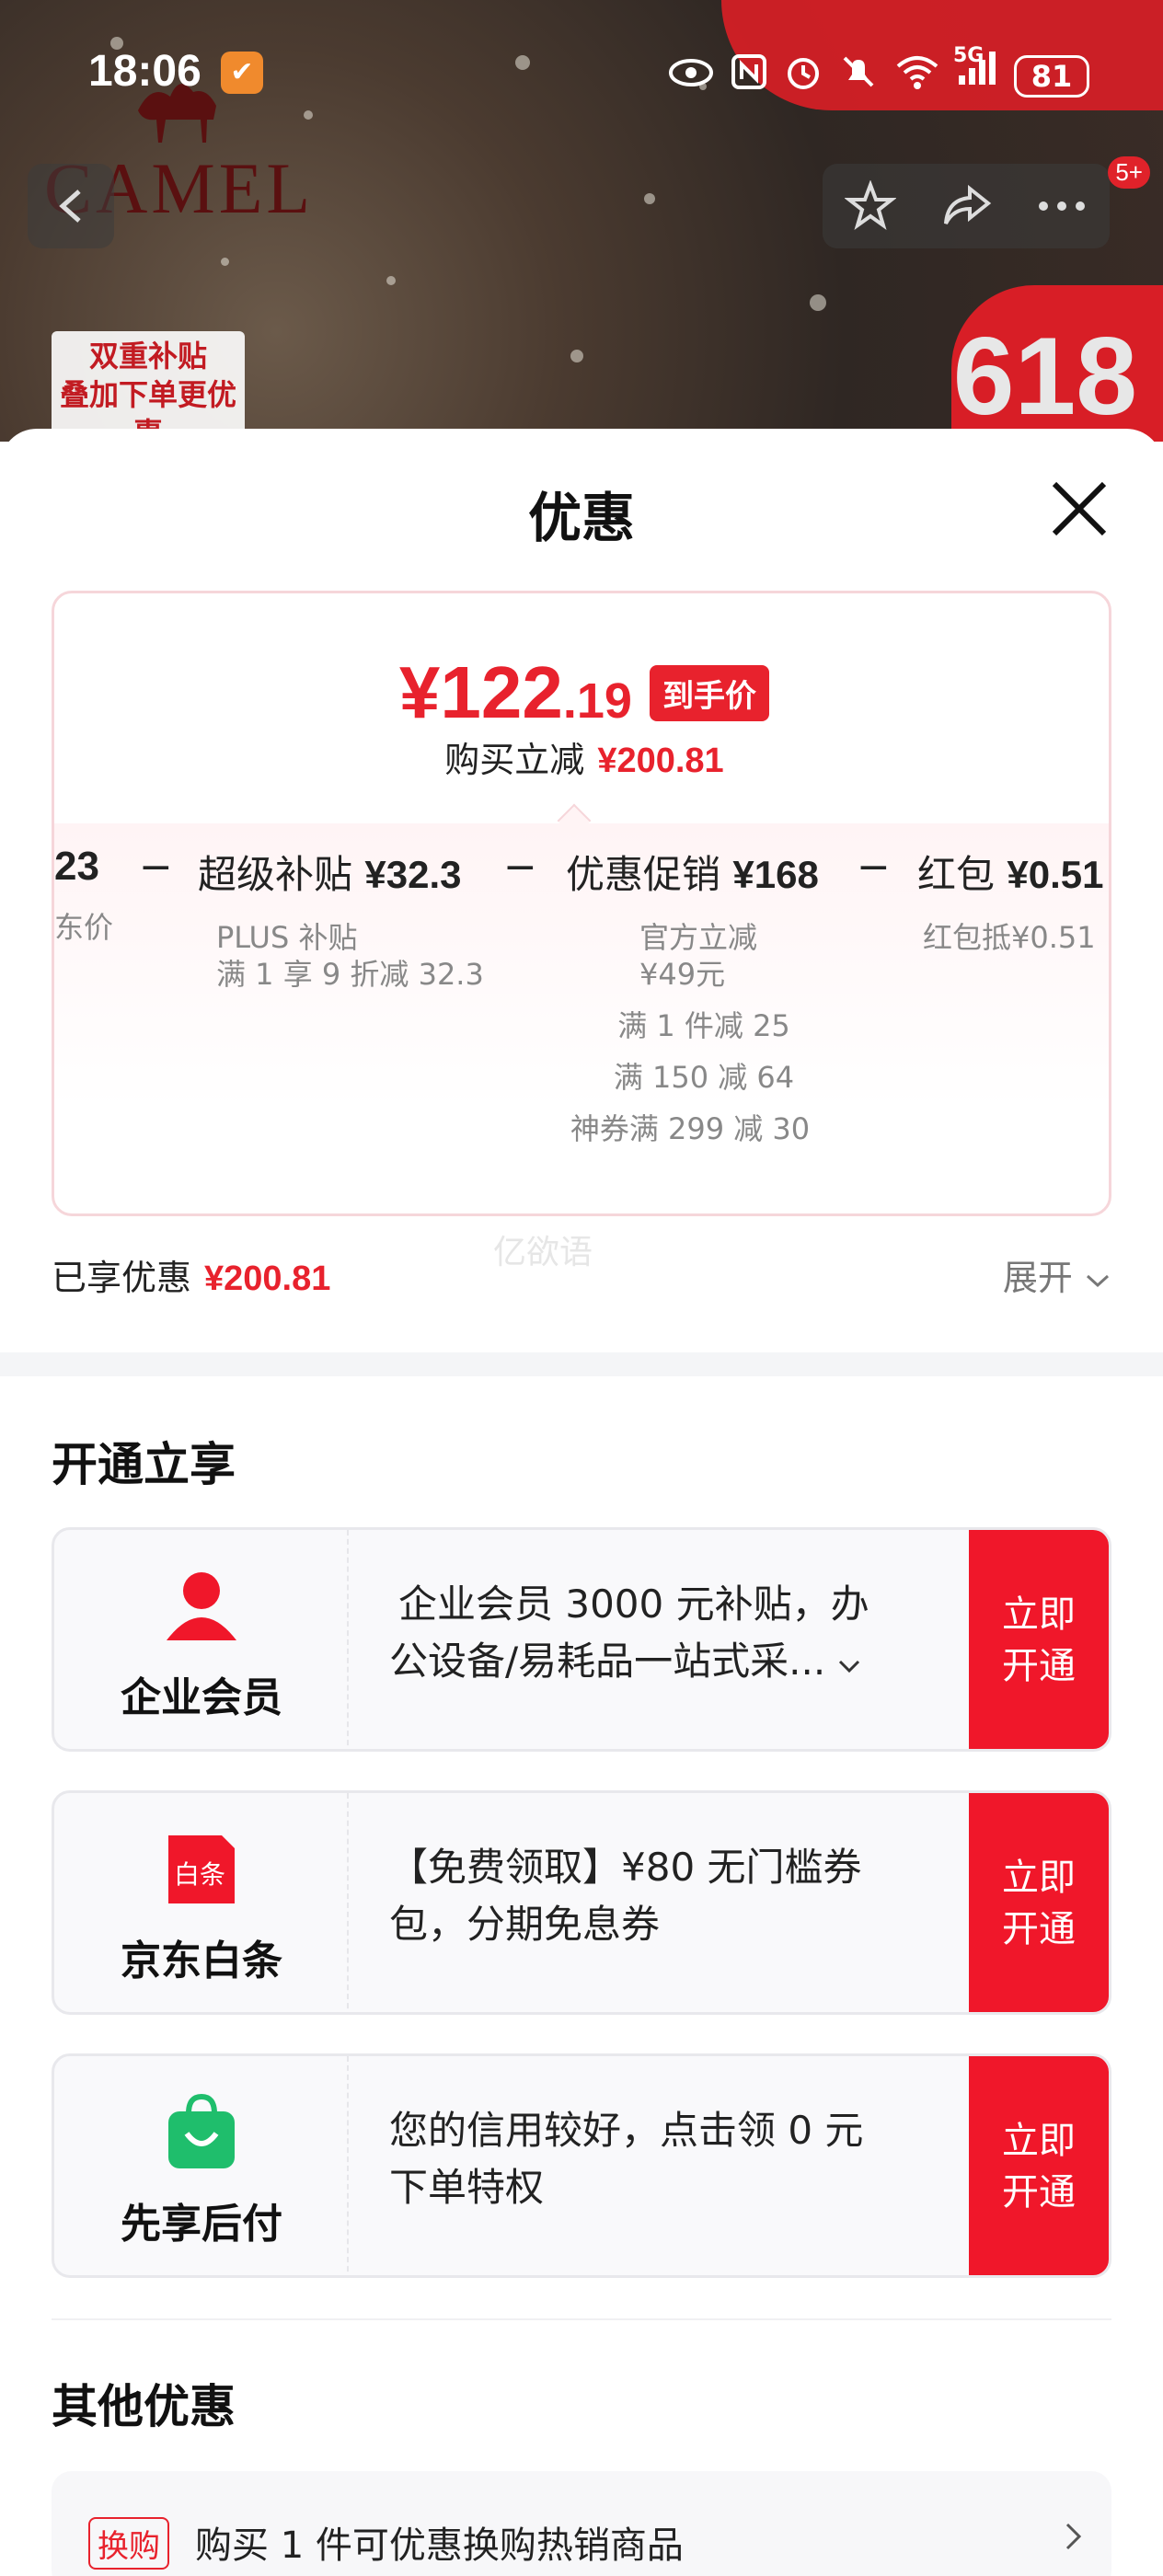 The width and height of the screenshot is (1163, 2576). I want to click on reduce-row: 购买立减 ¥200.81, so click(581, 756).